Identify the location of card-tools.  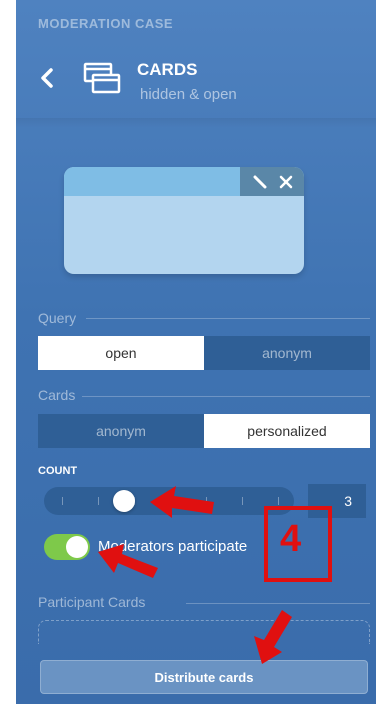
(272, 181).